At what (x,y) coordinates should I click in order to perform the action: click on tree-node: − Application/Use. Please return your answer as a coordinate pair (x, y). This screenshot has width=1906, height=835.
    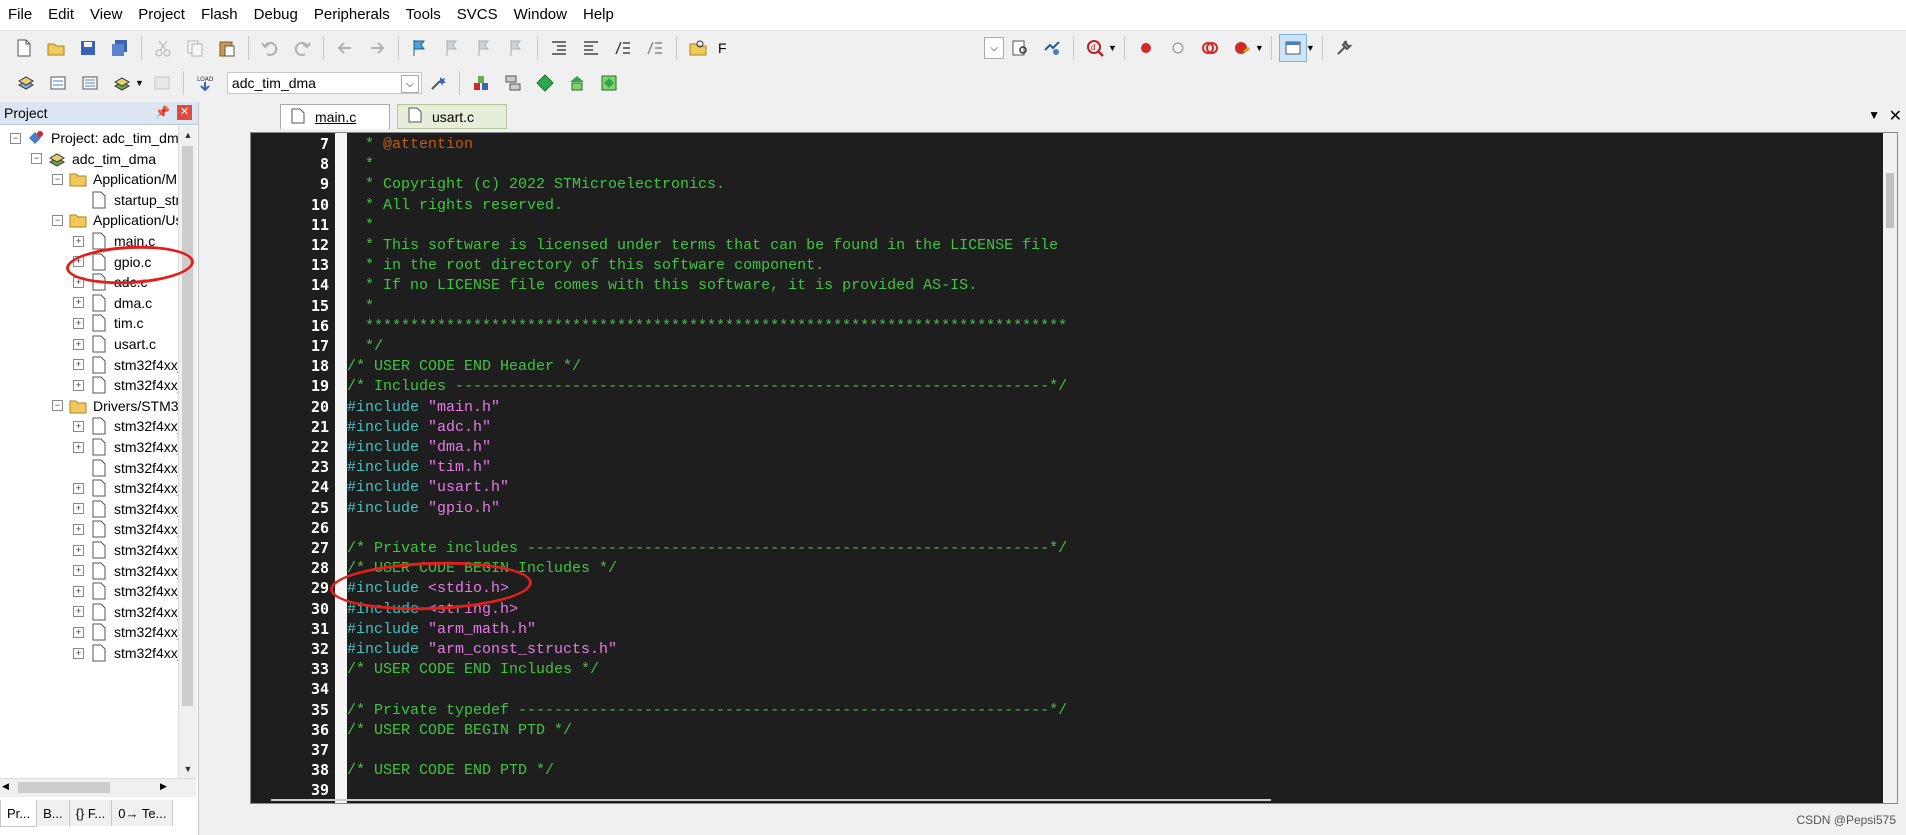
    Looking at the image, I should click on (115, 220).